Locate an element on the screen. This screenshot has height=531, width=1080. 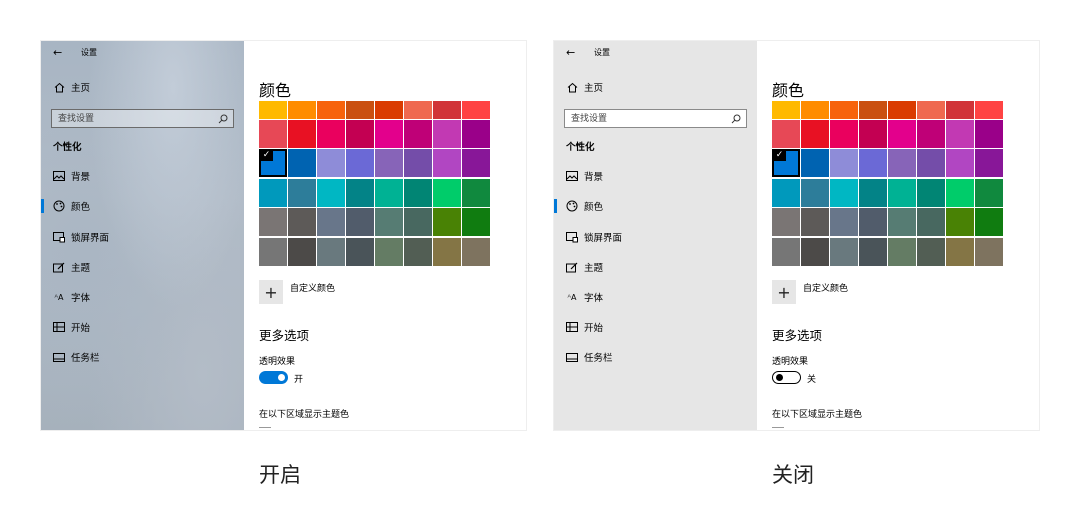
sidebar-item-home: 主页 is located at coordinates (142, 87).